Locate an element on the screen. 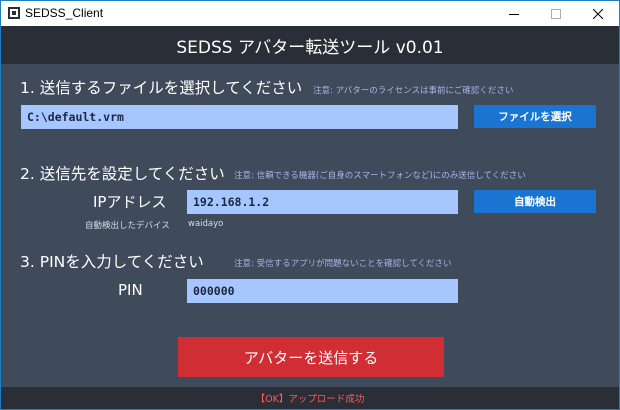  detected-device-value: waidayo is located at coordinates (206, 224).